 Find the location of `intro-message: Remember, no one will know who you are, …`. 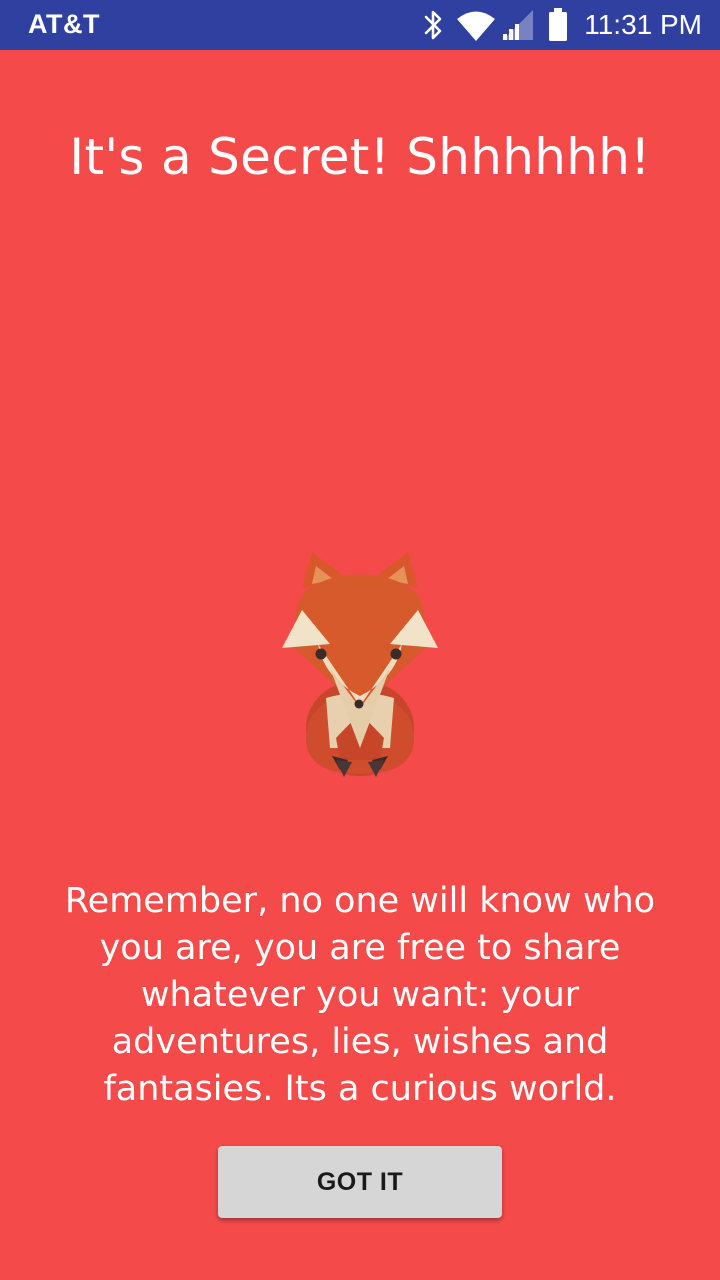

intro-message: Remember, no one will know who you are, … is located at coordinates (360, 995).